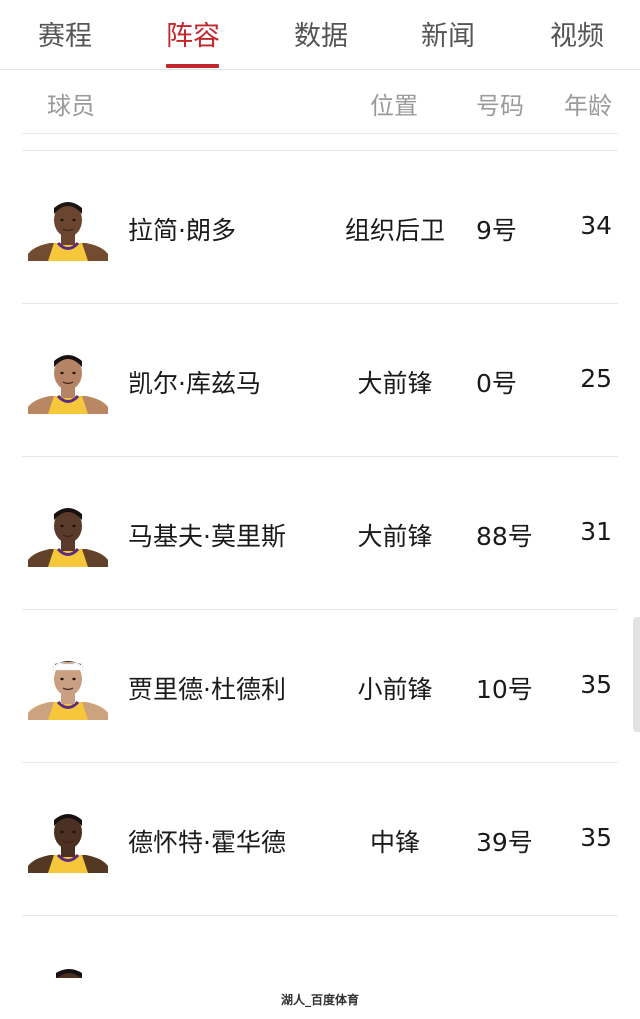 The image size is (640, 1019). Describe the element at coordinates (320, 686) in the screenshot. I see `player-row: 贾里德·杜德利 小前锋 10号 35` at that location.